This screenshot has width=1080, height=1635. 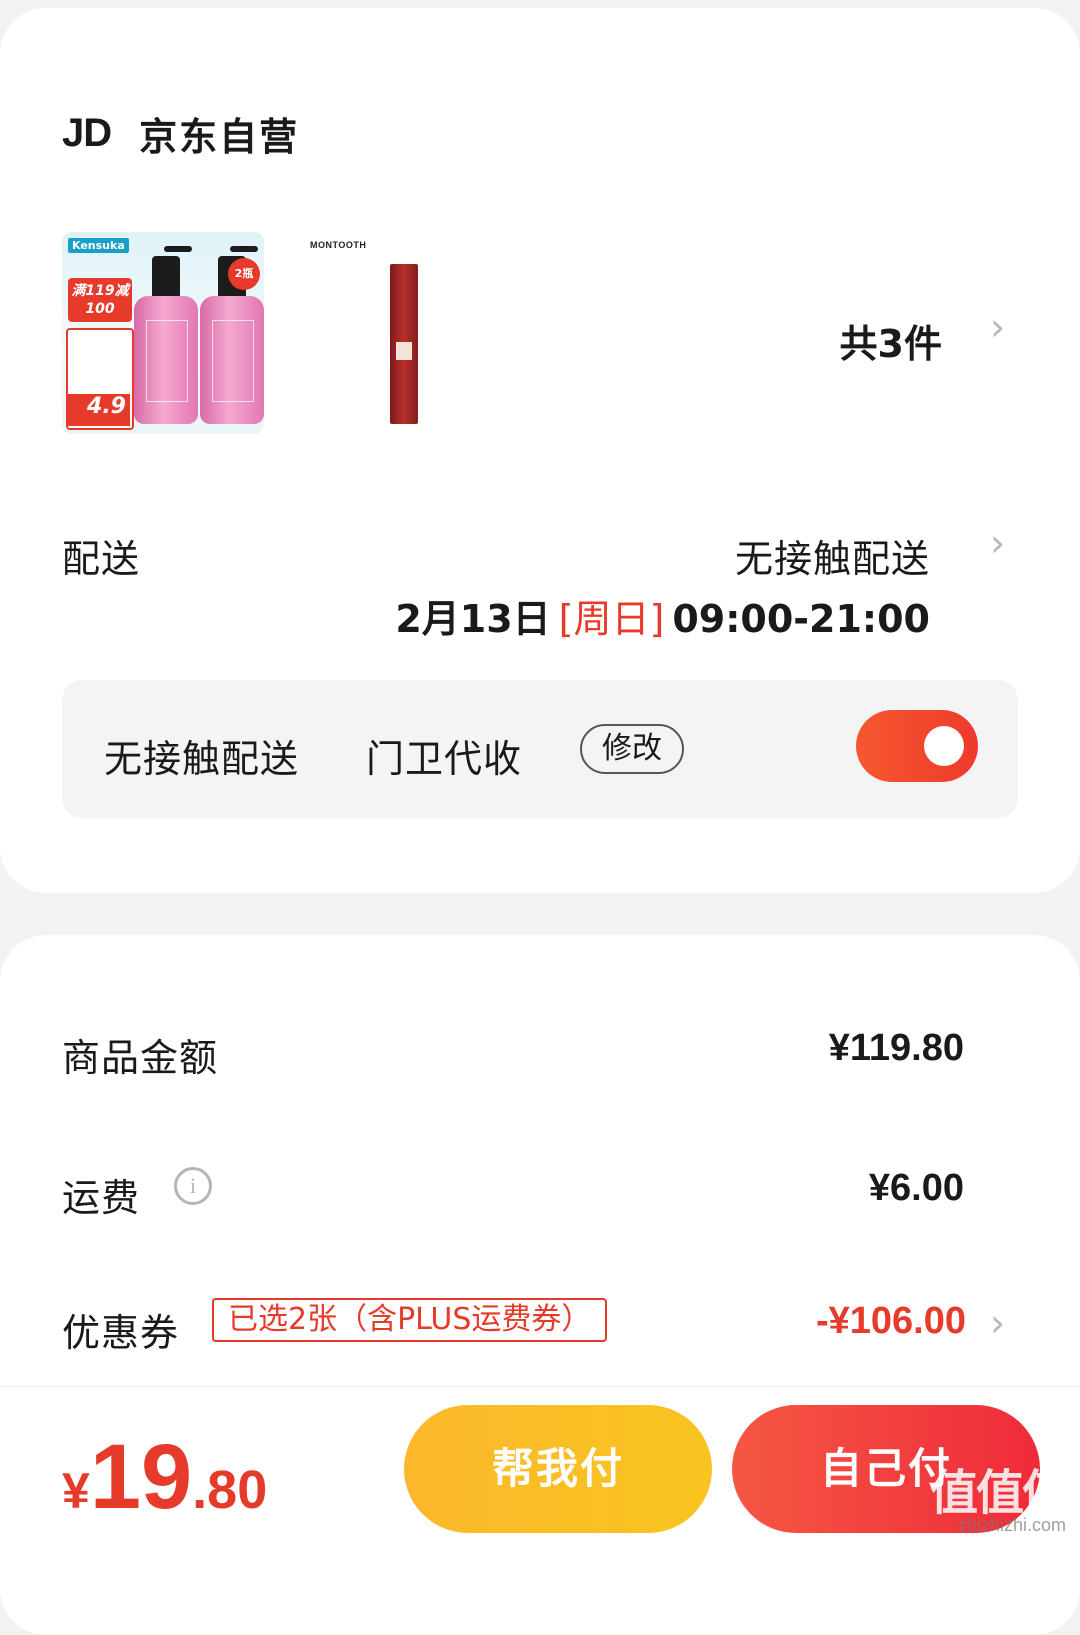 What do you see at coordinates (916, 1188) in the screenshot?
I see `shipping-value: ¥6.00` at bounding box center [916, 1188].